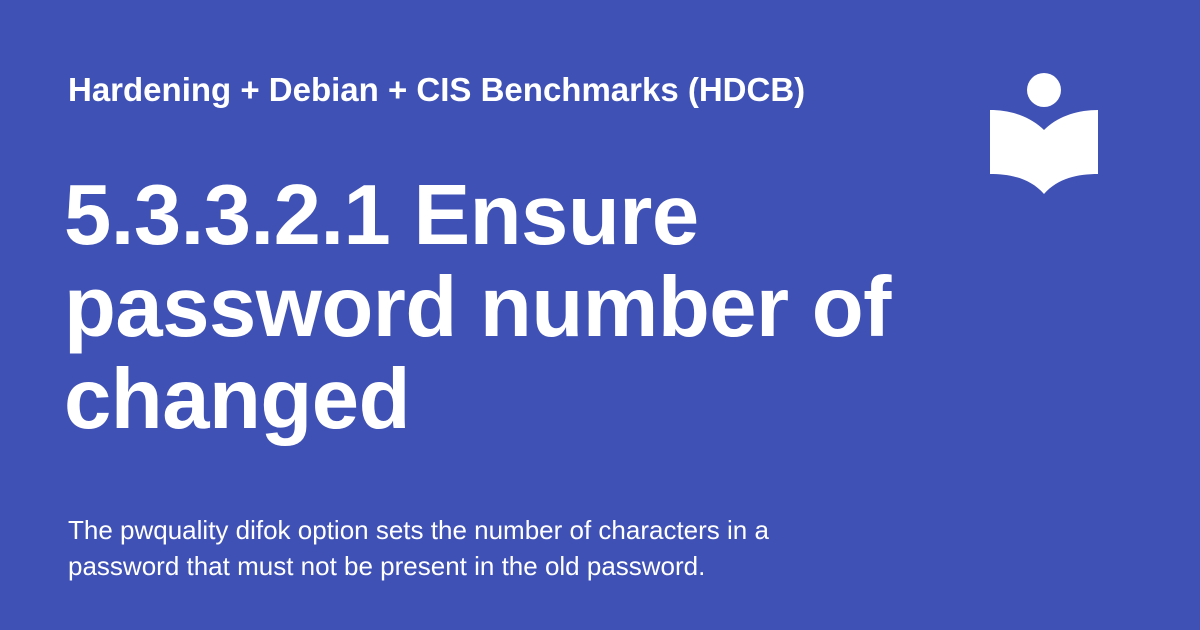 Image resolution: width=1200 pixels, height=630 pixels. I want to click on reading-person-book-icon, so click(1044, 133).